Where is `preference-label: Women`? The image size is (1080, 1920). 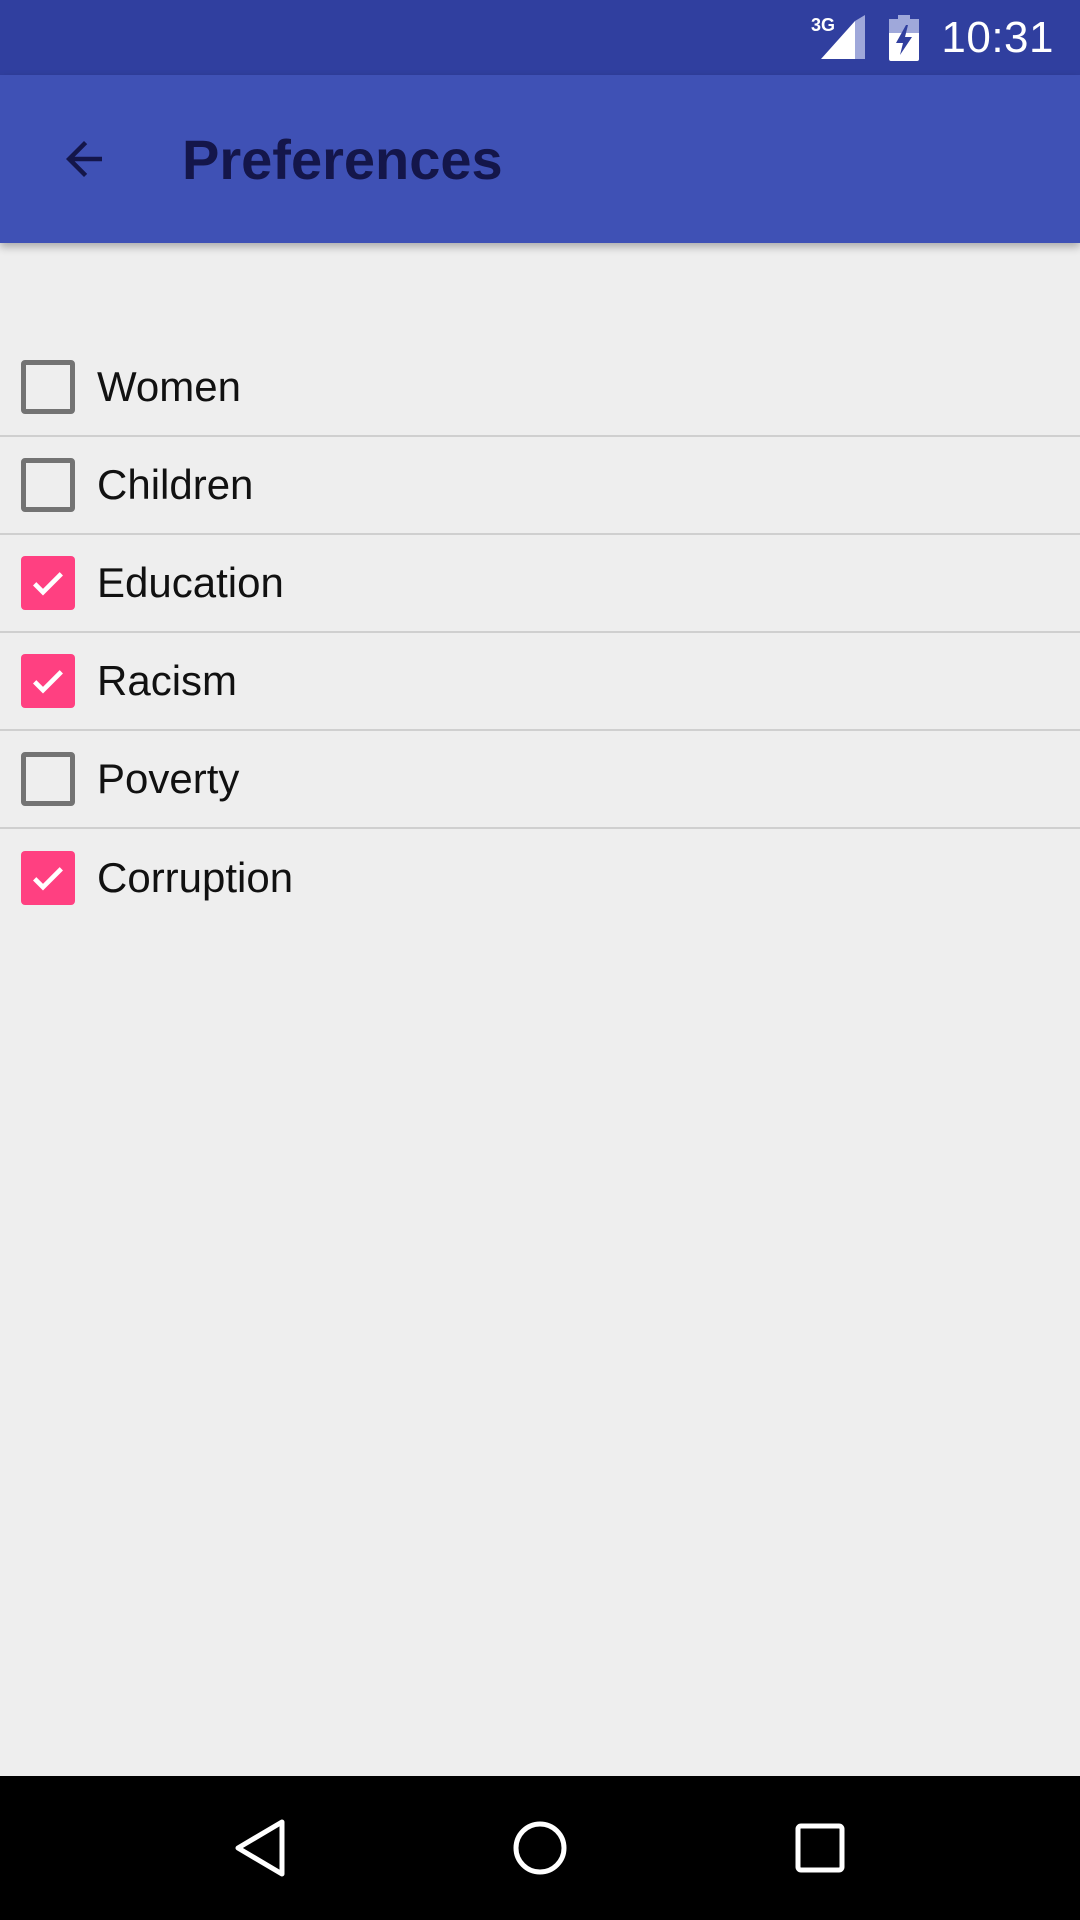 preference-label: Women is located at coordinates (169, 386).